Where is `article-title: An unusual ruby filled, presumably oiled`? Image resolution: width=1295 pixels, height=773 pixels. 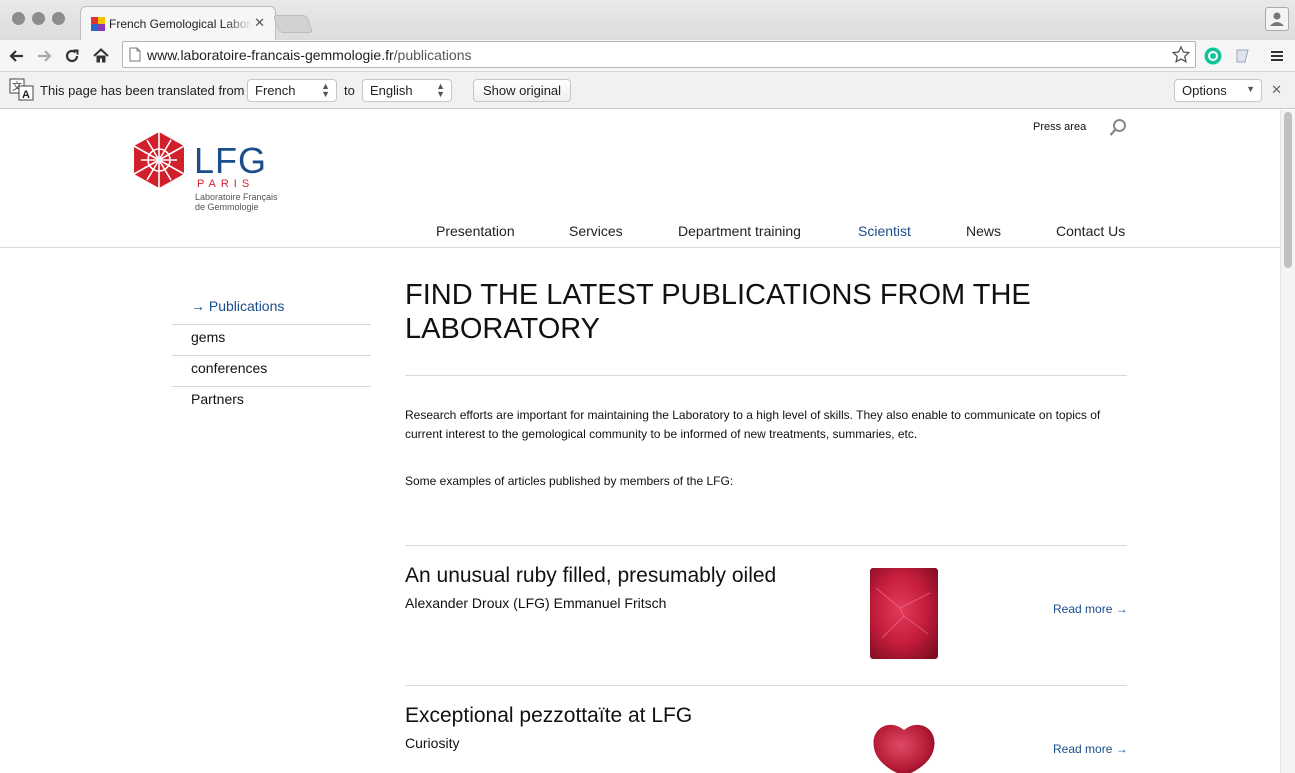 article-title: An unusual ruby filled, presumably oiled is located at coordinates (590, 576).